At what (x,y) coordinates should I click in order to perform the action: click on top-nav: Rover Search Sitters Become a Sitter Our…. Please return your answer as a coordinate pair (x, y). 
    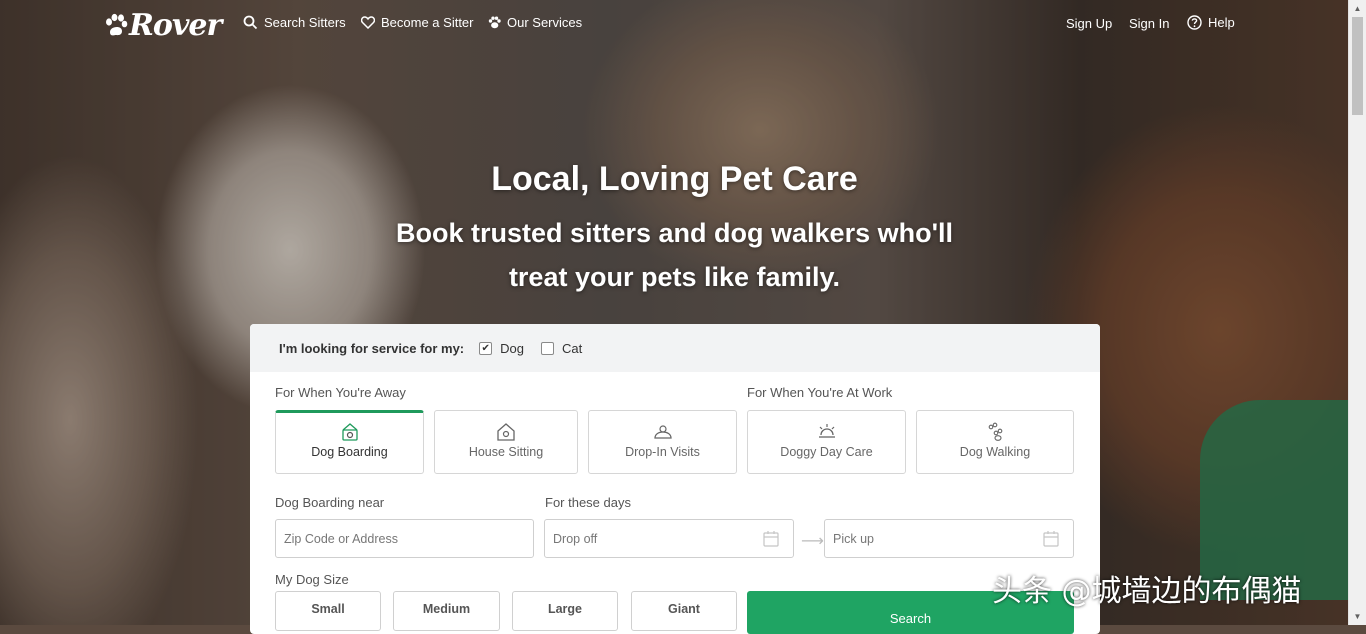
    Looking at the image, I should click on (674, 25).